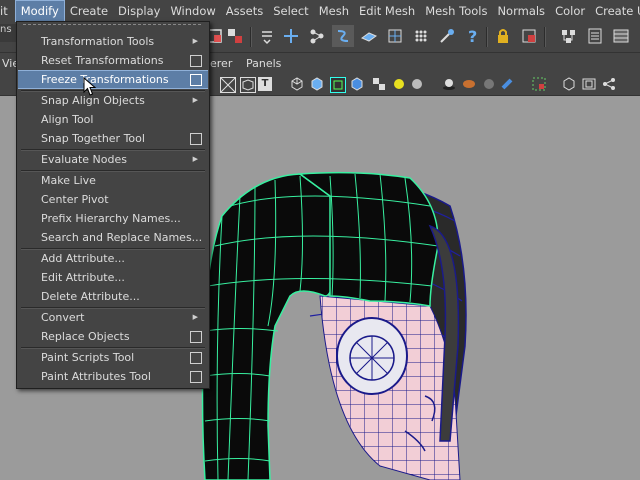 Image resolution: width=640 pixels, height=480 pixels. Describe the element at coordinates (290, 11) in the screenshot. I see `menu-select: Select` at that location.